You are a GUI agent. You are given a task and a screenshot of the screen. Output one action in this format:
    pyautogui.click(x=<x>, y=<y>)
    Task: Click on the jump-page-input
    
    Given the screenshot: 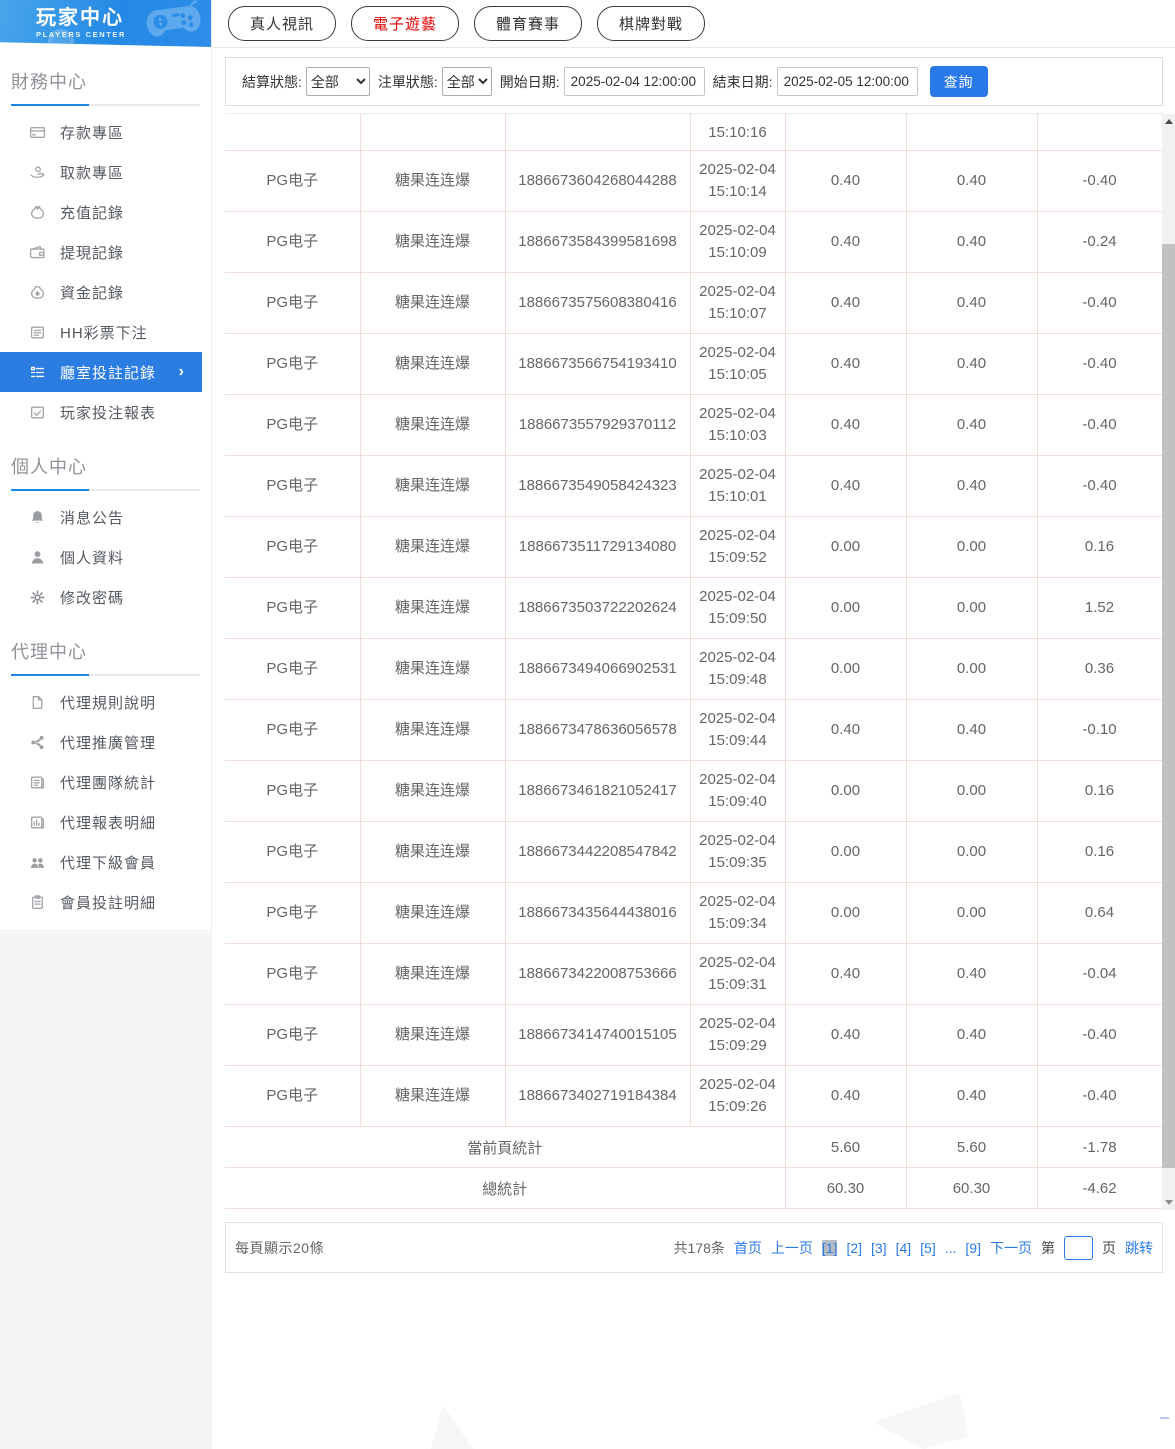 What is the action you would take?
    pyautogui.click(x=1078, y=1247)
    